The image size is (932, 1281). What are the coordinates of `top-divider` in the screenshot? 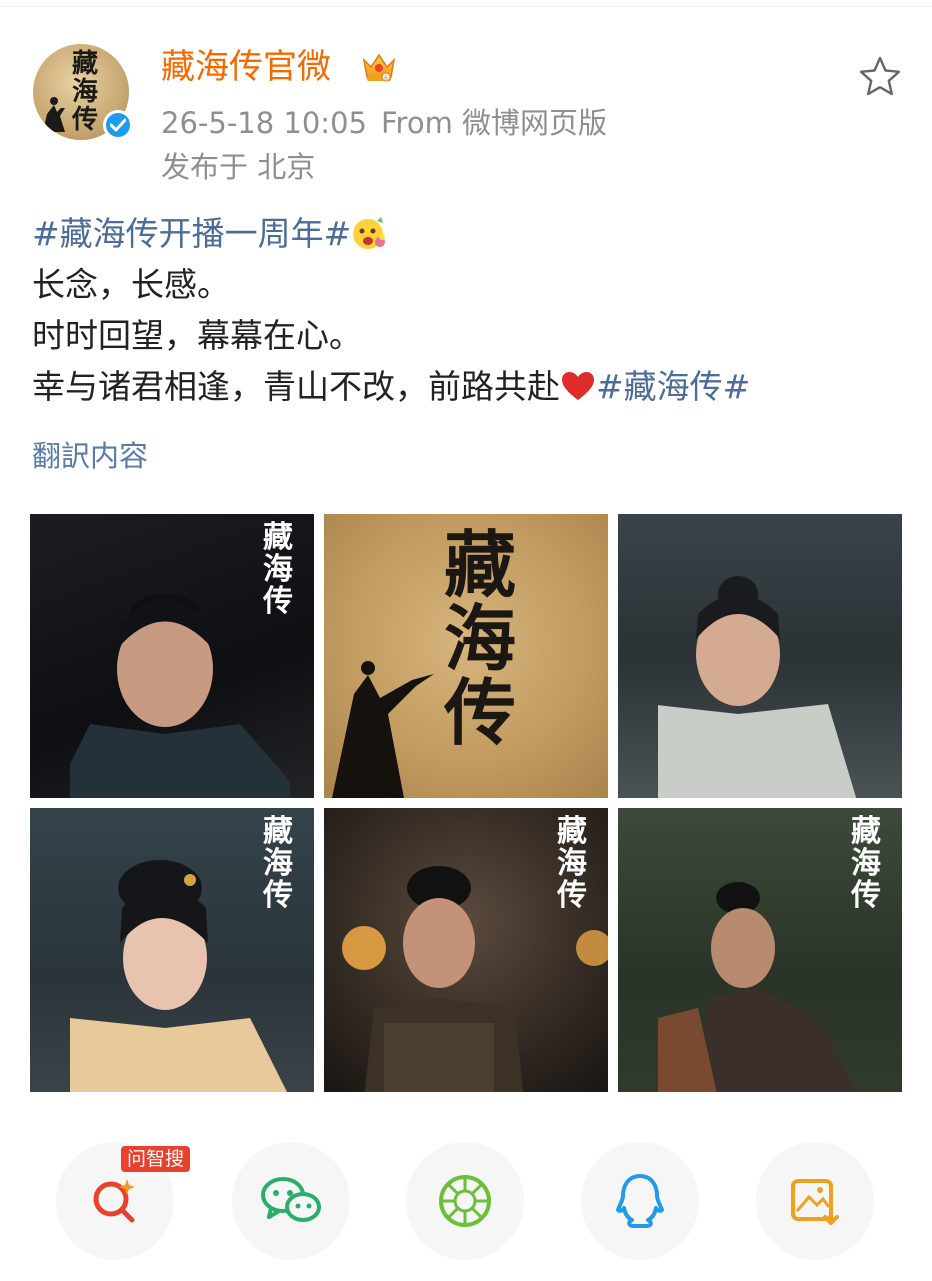 It's located at (466, 6).